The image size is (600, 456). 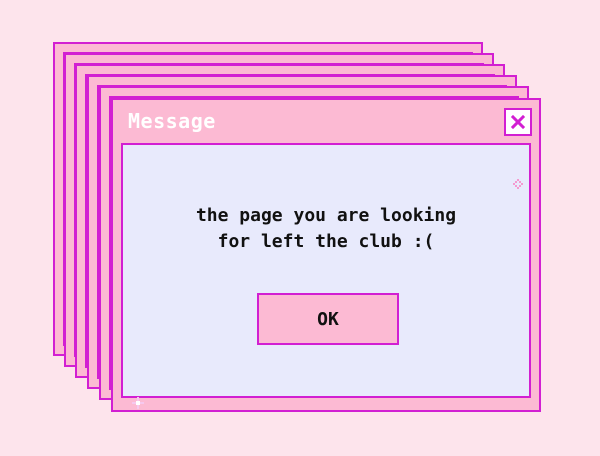 What do you see at coordinates (326, 241) in the screenshot?
I see `message-line-2: for left the club :(` at bounding box center [326, 241].